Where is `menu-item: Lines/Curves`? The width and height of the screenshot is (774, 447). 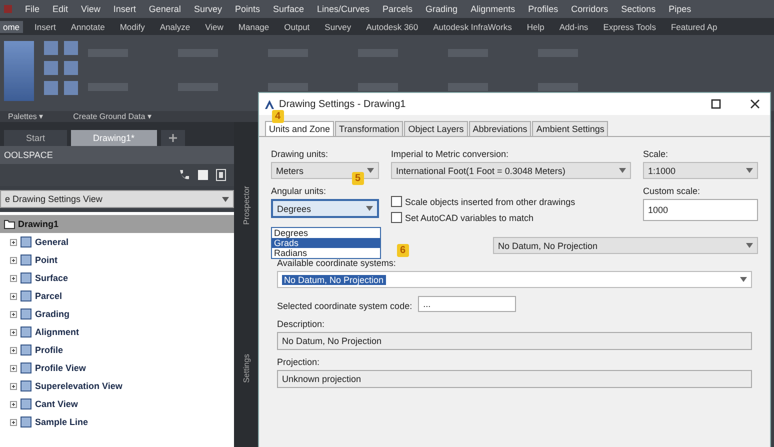 menu-item: Lines/Curves is located at coordinates (343, 9).